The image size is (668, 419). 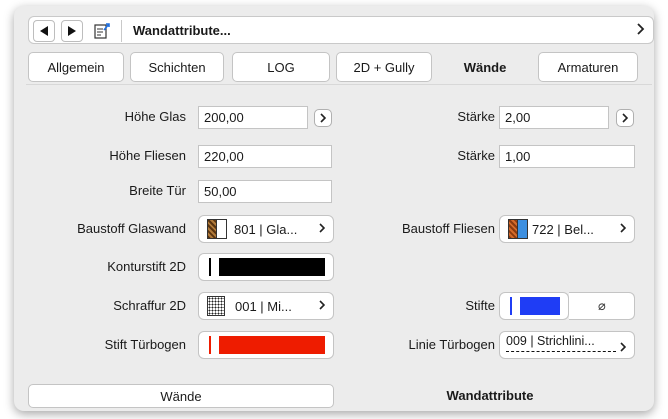 I want to click on tab-armaturen: Armaturen, so click(x=588, y=67).